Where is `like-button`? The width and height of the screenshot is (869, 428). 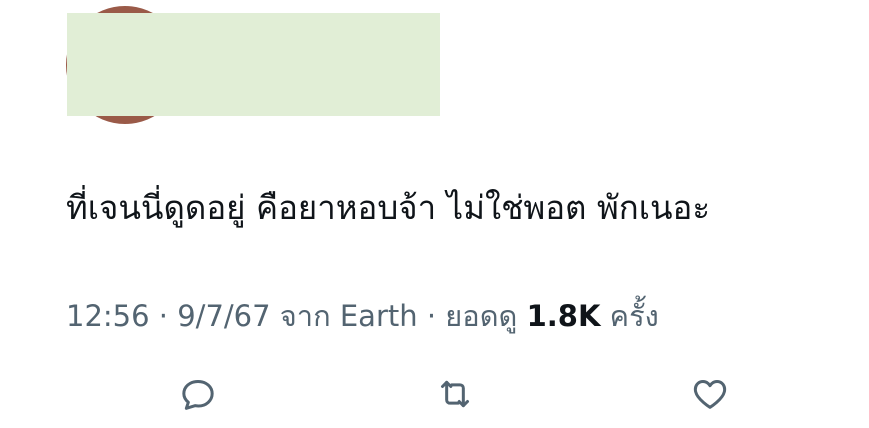 like-button is located at coordinates (710, 394).